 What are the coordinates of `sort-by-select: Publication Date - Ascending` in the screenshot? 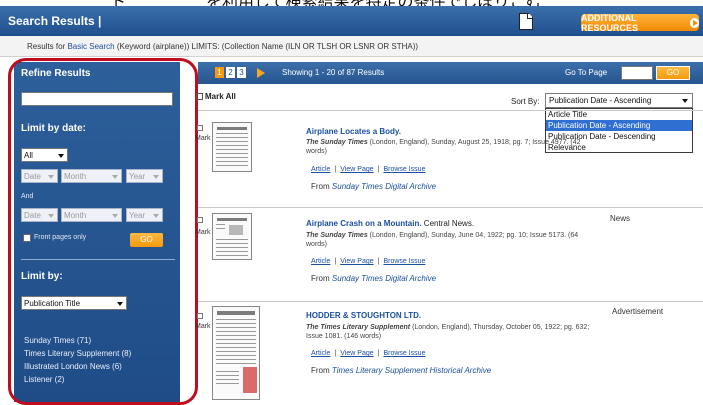 It's located at (619, 100).